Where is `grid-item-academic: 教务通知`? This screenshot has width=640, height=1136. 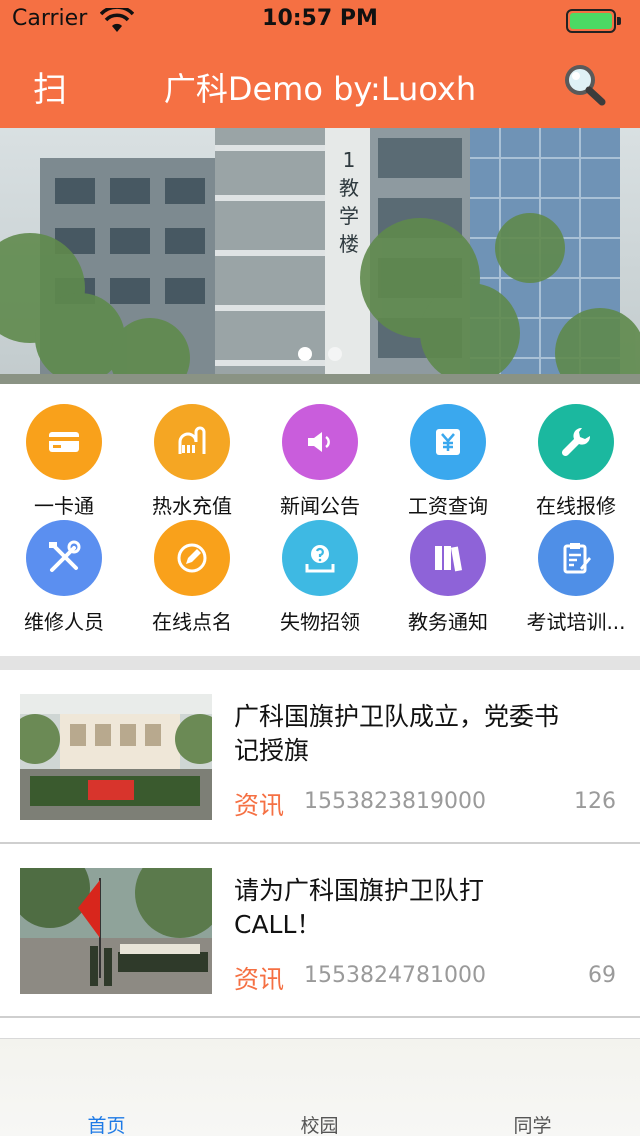
grid-item-academic: 教务通知 is located at coordinates (448, 567).